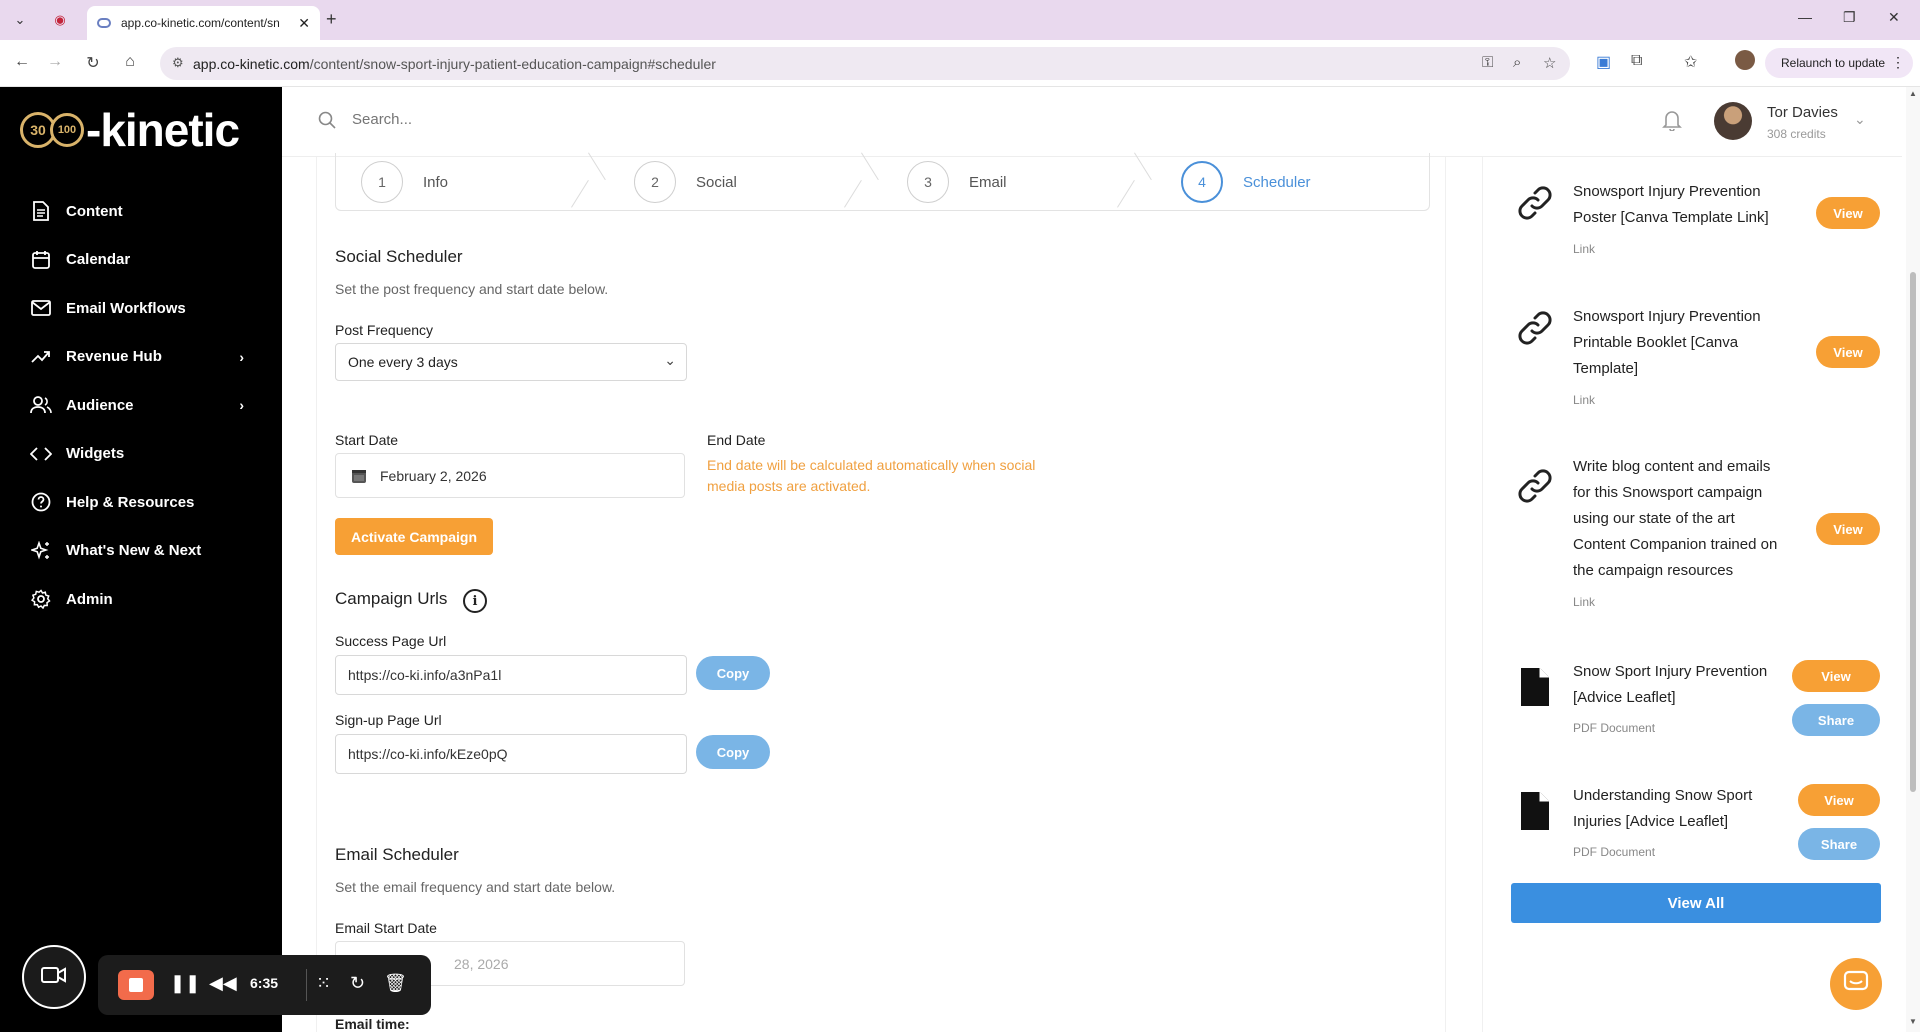 The height and width of the screenshot is (1032, 1920). What do you see at coordinates (323, 983) in the screenshot?
I see `grid-icon: ⁙` at bounding box center [323, 983].